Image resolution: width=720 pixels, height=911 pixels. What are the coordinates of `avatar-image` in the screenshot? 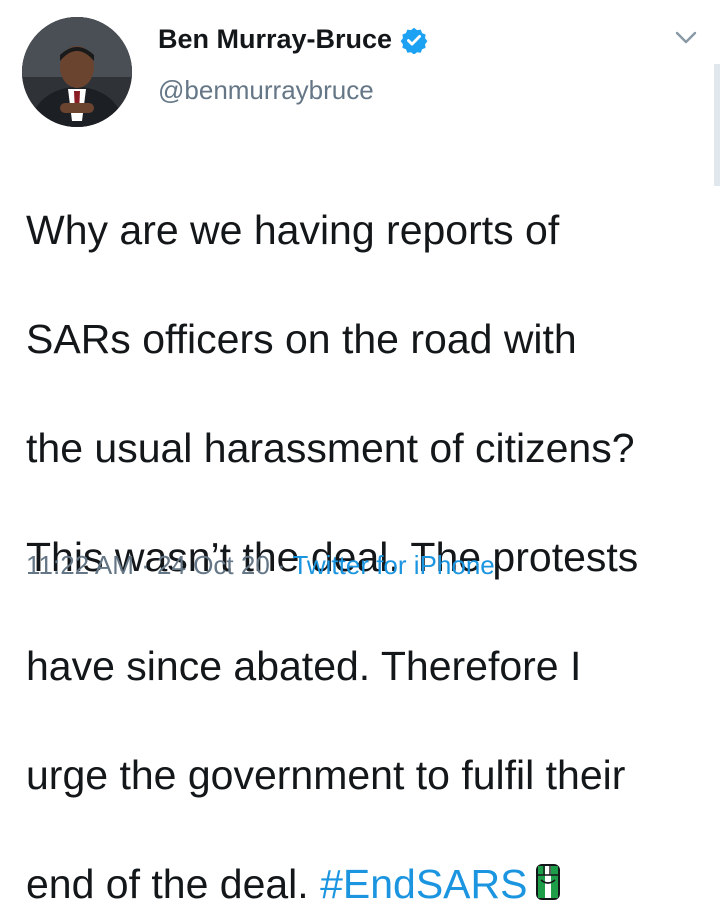 It's located at (77, 72).